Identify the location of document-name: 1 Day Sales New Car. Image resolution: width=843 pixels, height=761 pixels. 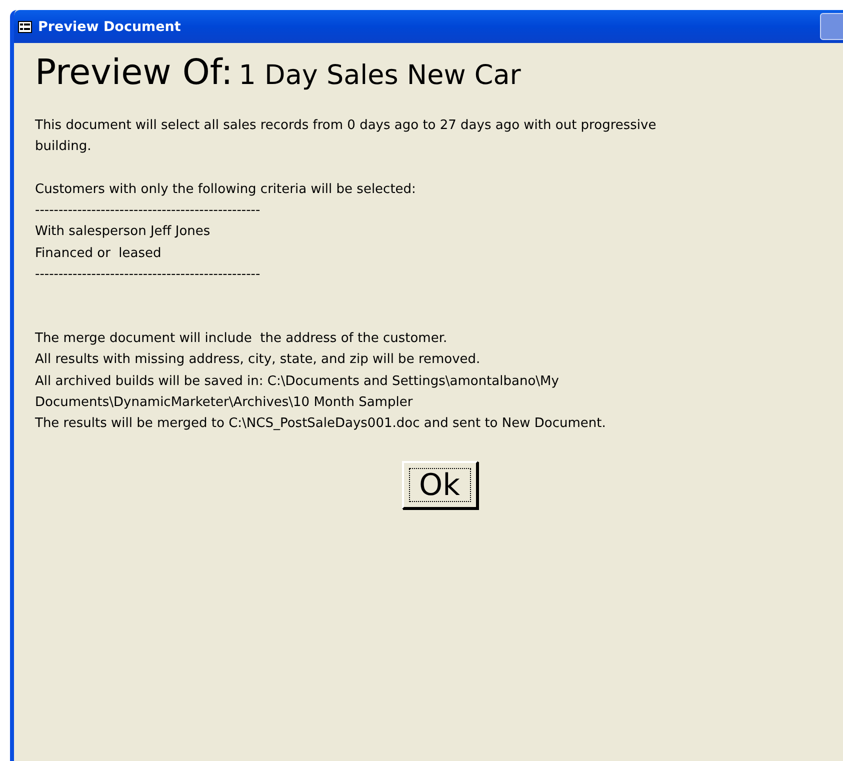
(379, 75).